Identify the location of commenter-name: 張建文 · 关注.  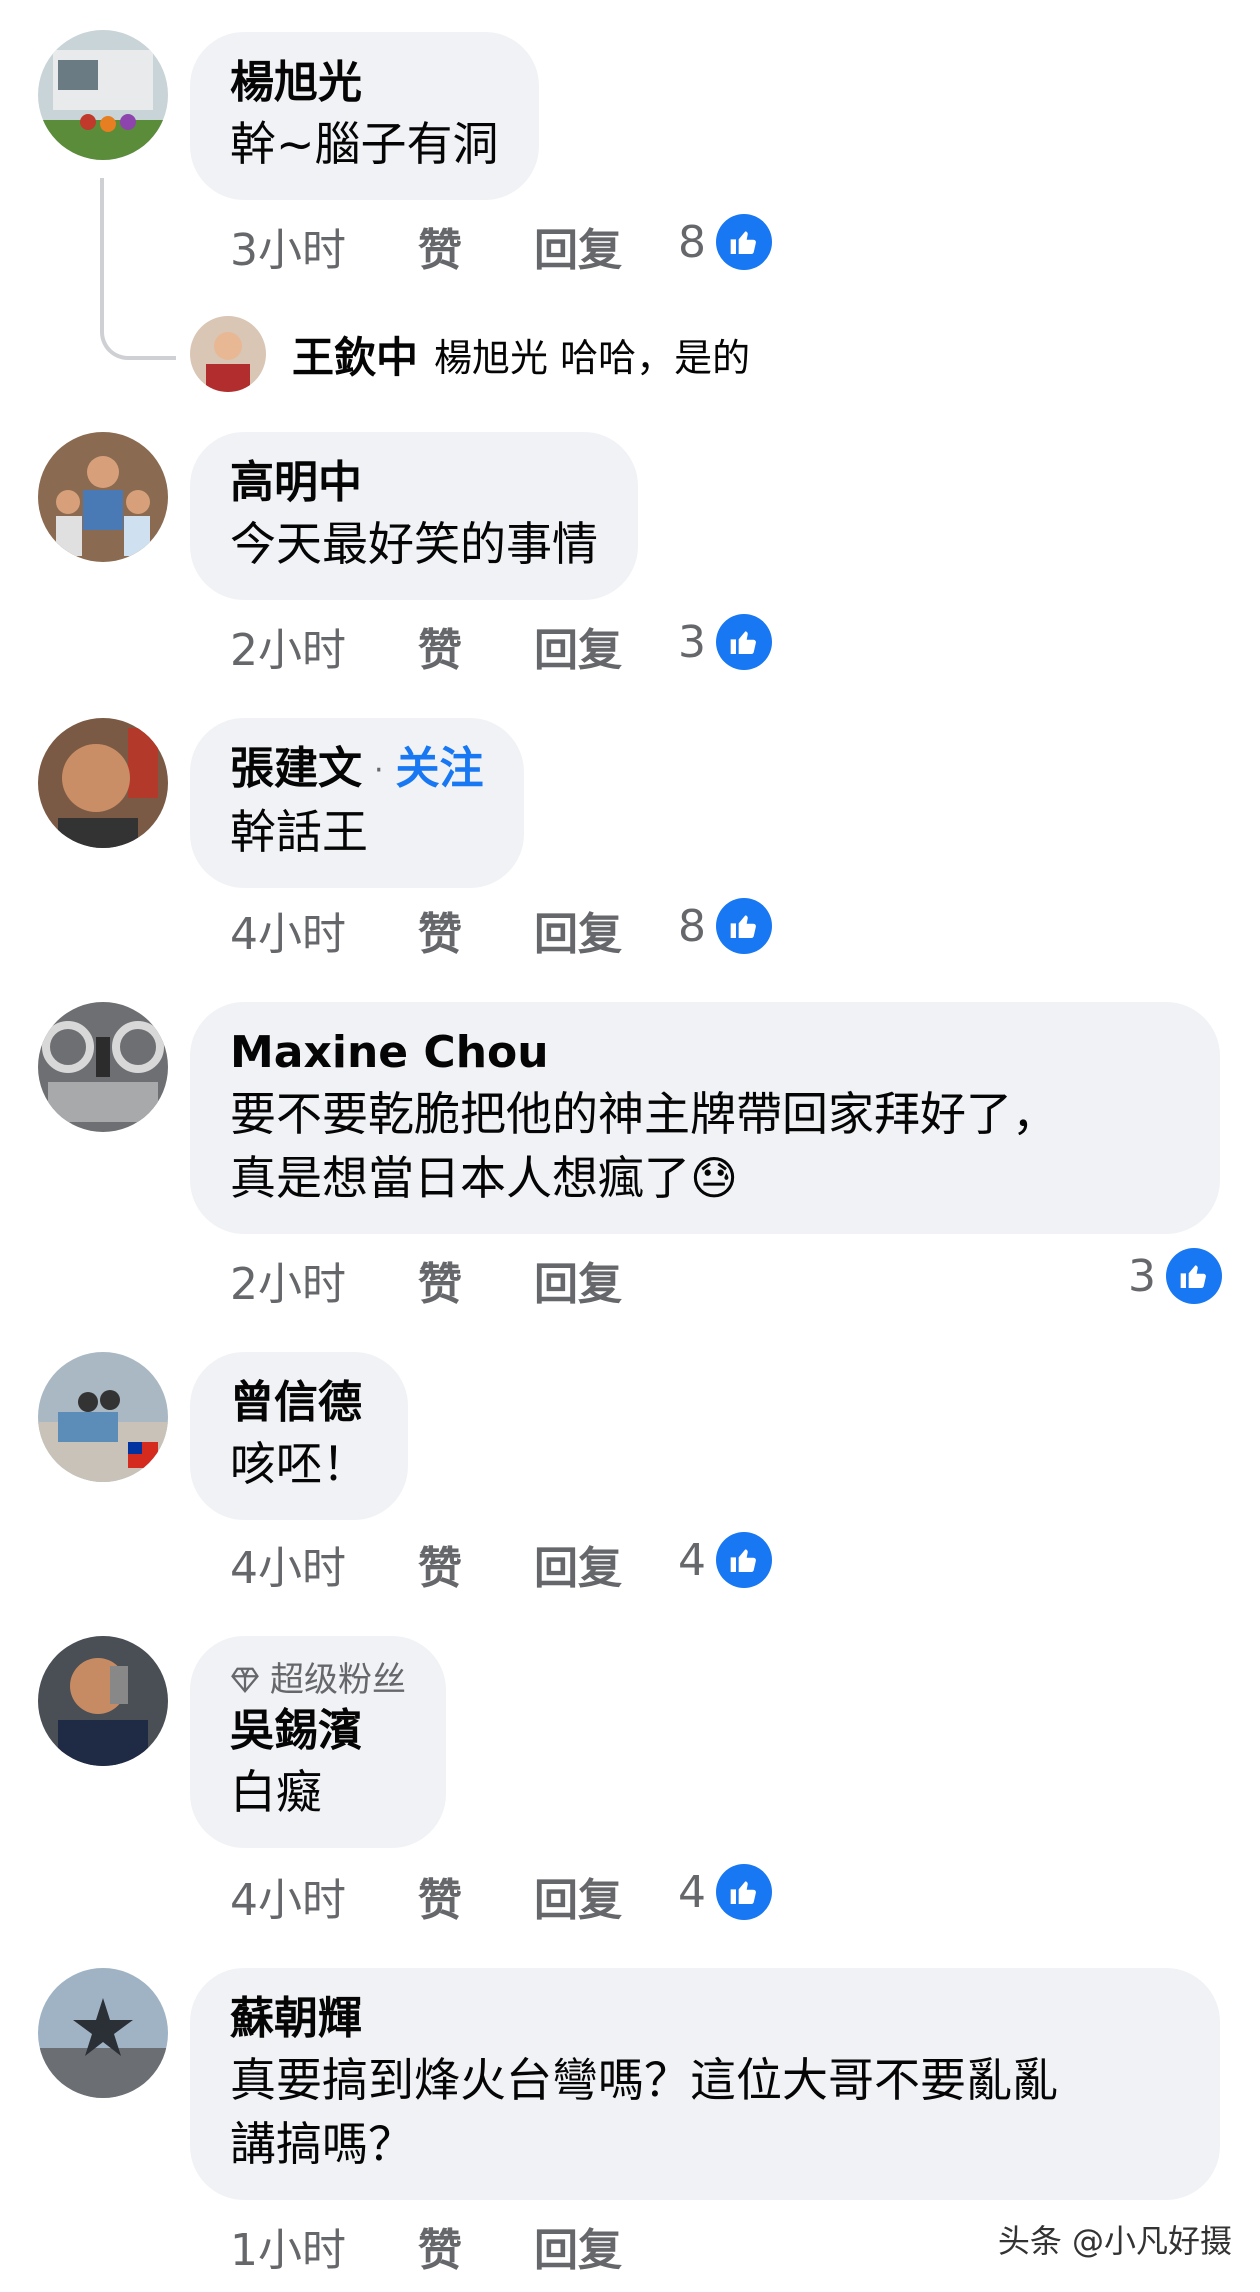
(357, 770).